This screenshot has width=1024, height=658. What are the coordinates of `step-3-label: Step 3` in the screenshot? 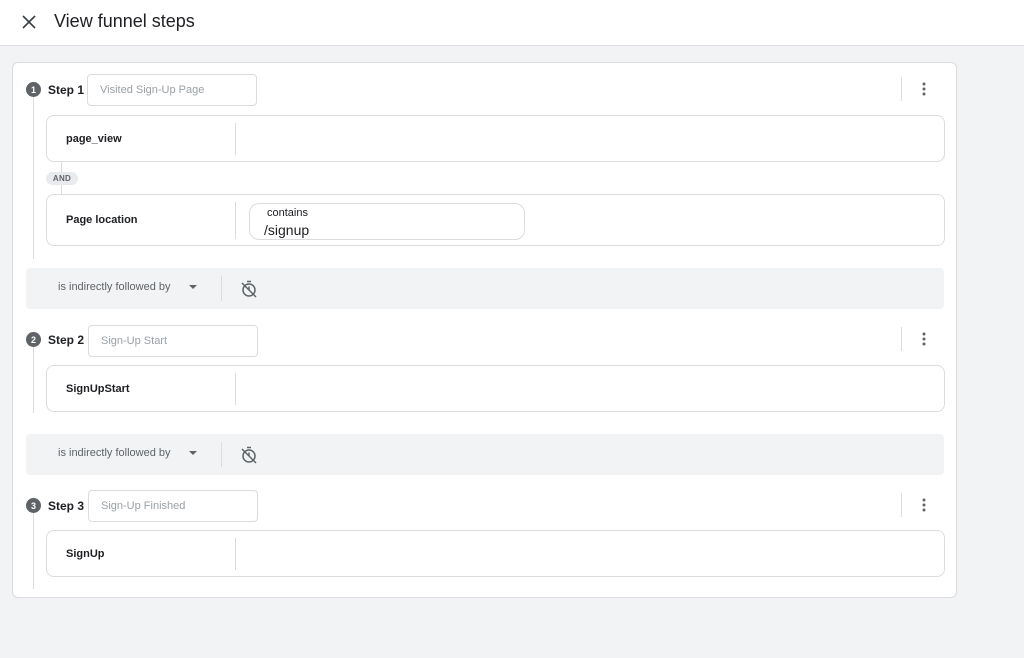 It's located at (66, 506).